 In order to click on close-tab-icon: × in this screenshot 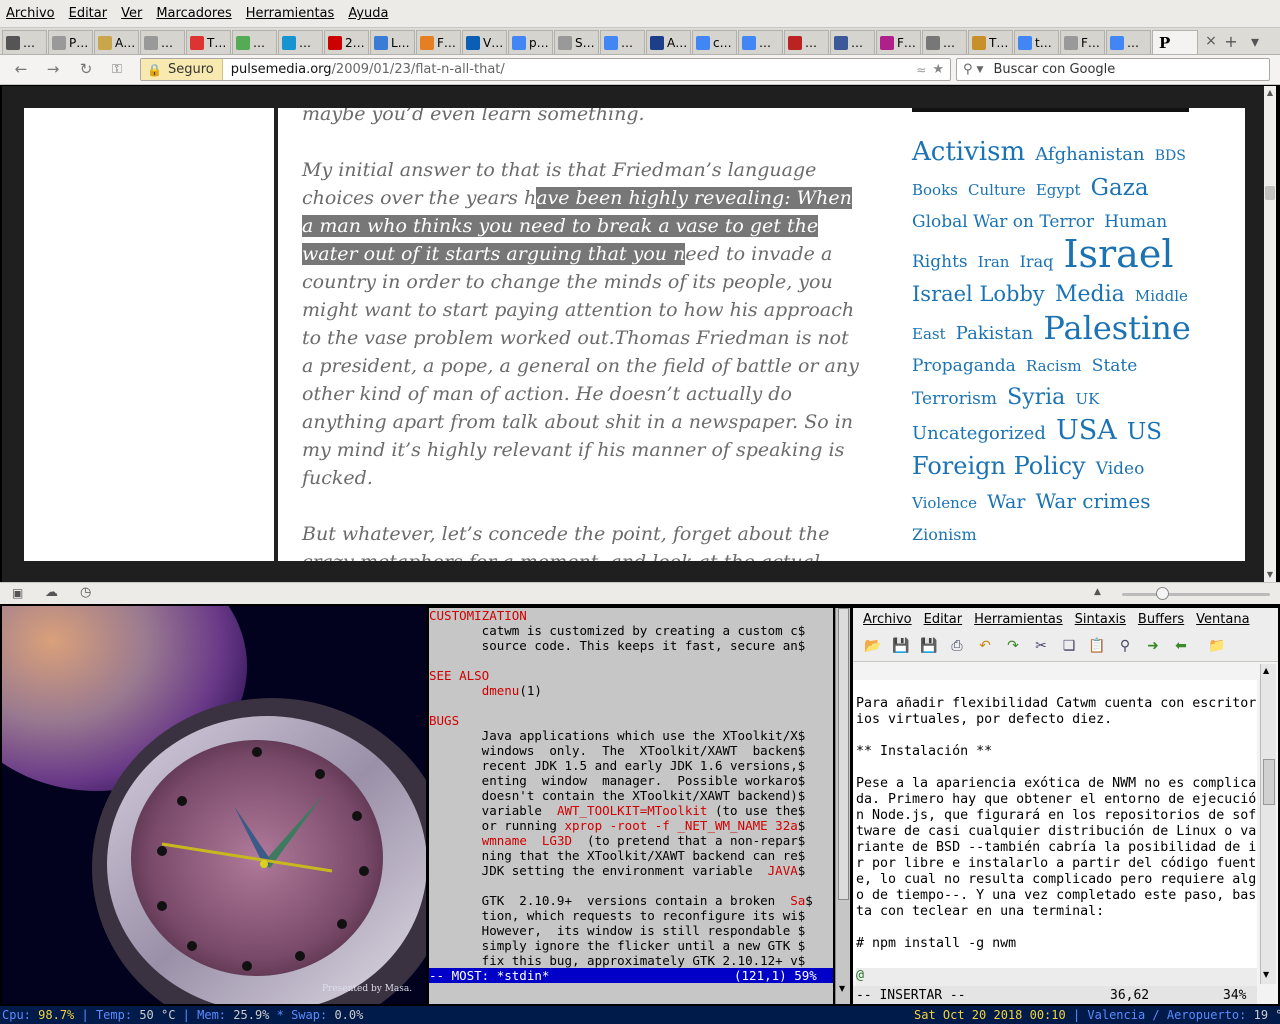, I will do `click(1211, 41)`.